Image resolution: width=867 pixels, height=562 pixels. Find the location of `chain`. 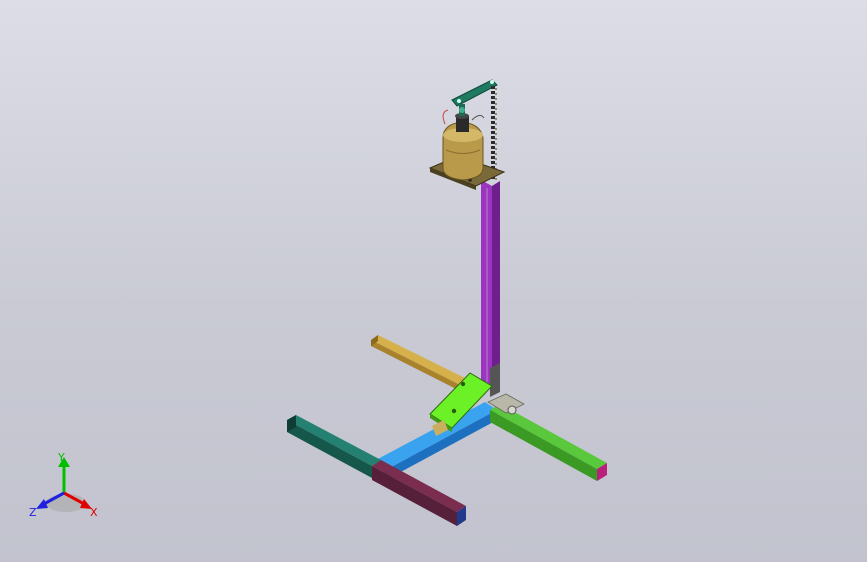

chain is located at coordinates (494, 134).